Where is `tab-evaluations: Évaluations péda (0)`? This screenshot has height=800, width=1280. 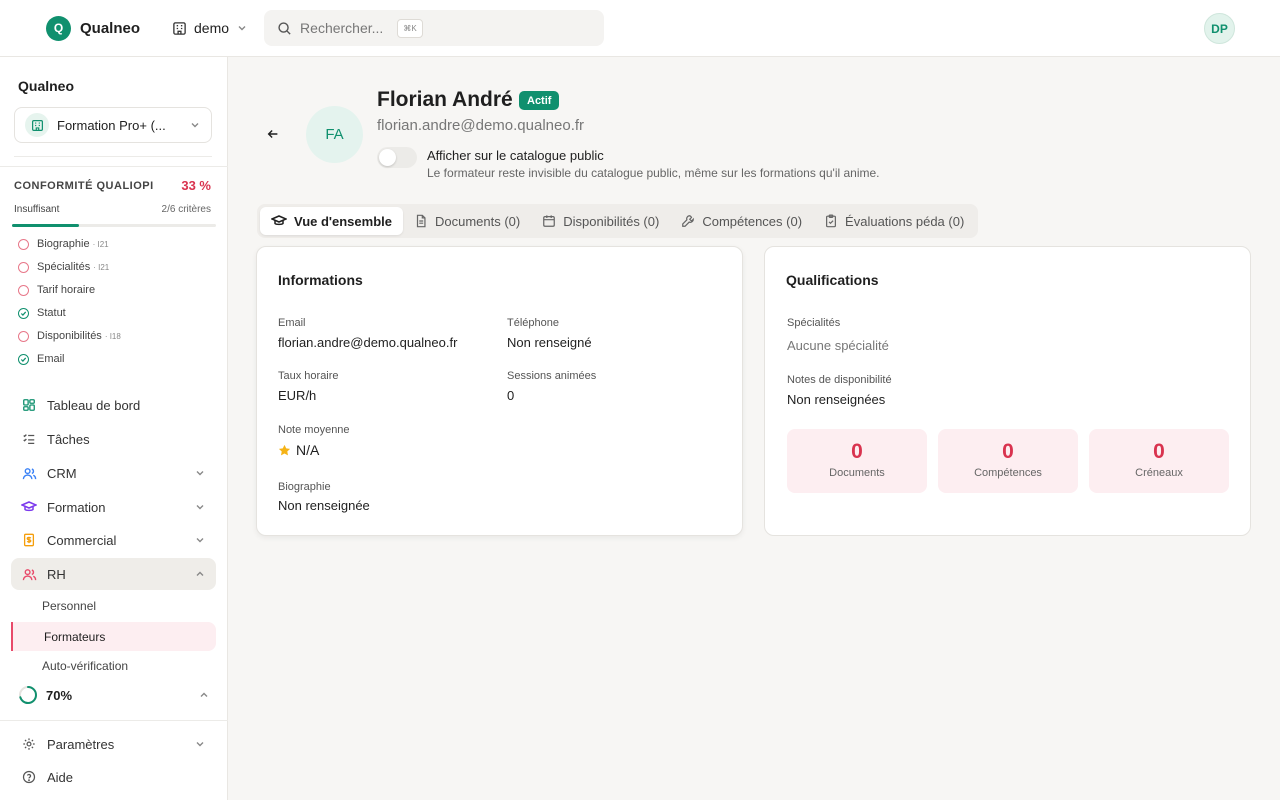 tab-evaluations: Évaluations péda (0) is located at coordinates (894, 221).